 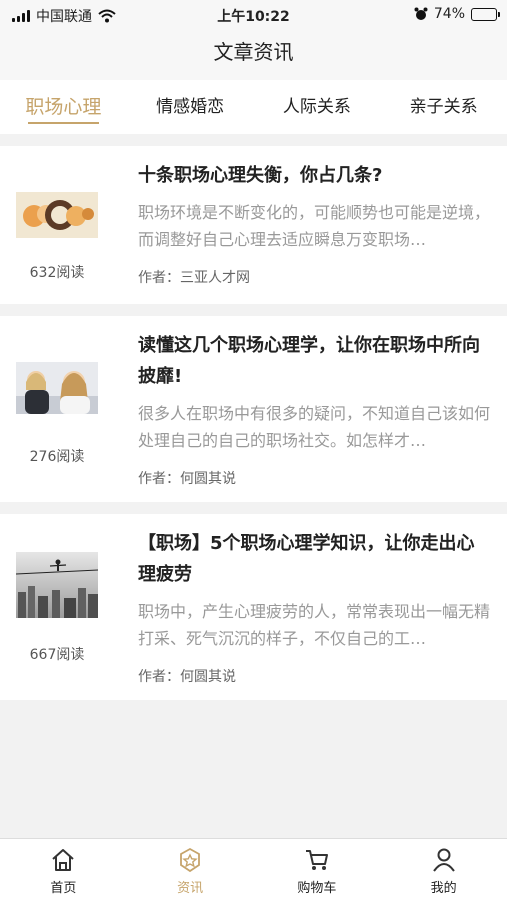 I want to click on tabbar-profile: 我的, so click(x=443, y=869).